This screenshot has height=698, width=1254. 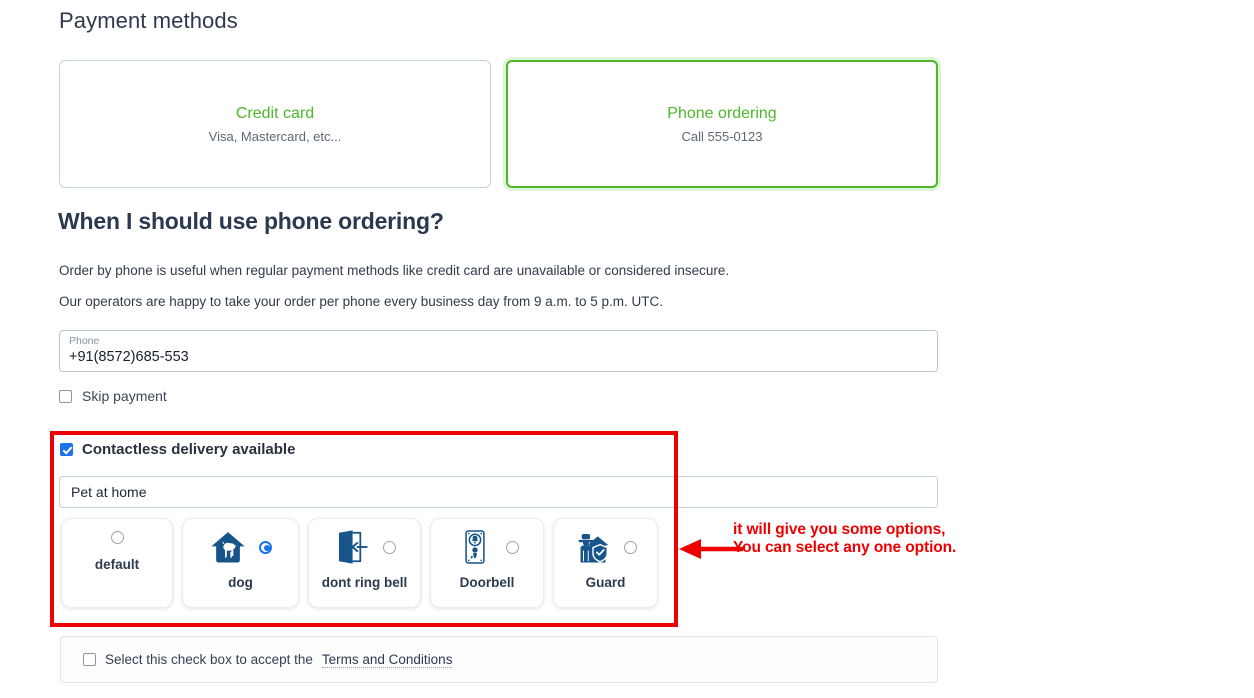 I want to click on section-heading: When I should use phone ordering?, so click(x=251, y=221).